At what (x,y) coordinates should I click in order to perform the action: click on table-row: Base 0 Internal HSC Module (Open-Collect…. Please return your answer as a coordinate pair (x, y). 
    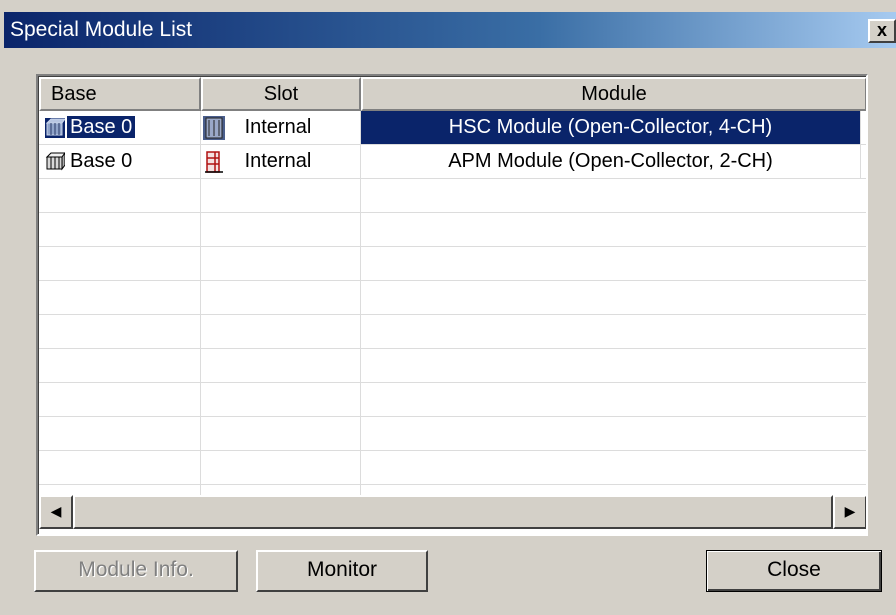
    Looking at the image, I should click on (452, 128).